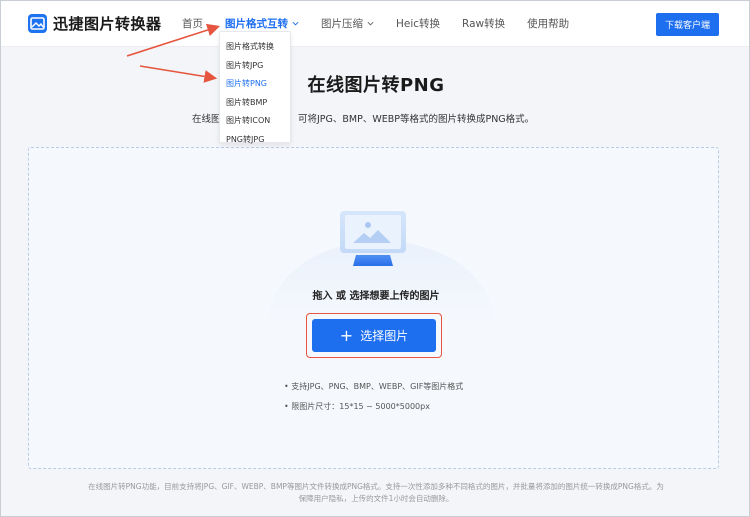 The image size is (750, 517). Describe the element at coordinates (376, 296) in the screenshot. I see `drop-instruction: 拖入 或 选择想要上传的图片` at that location.